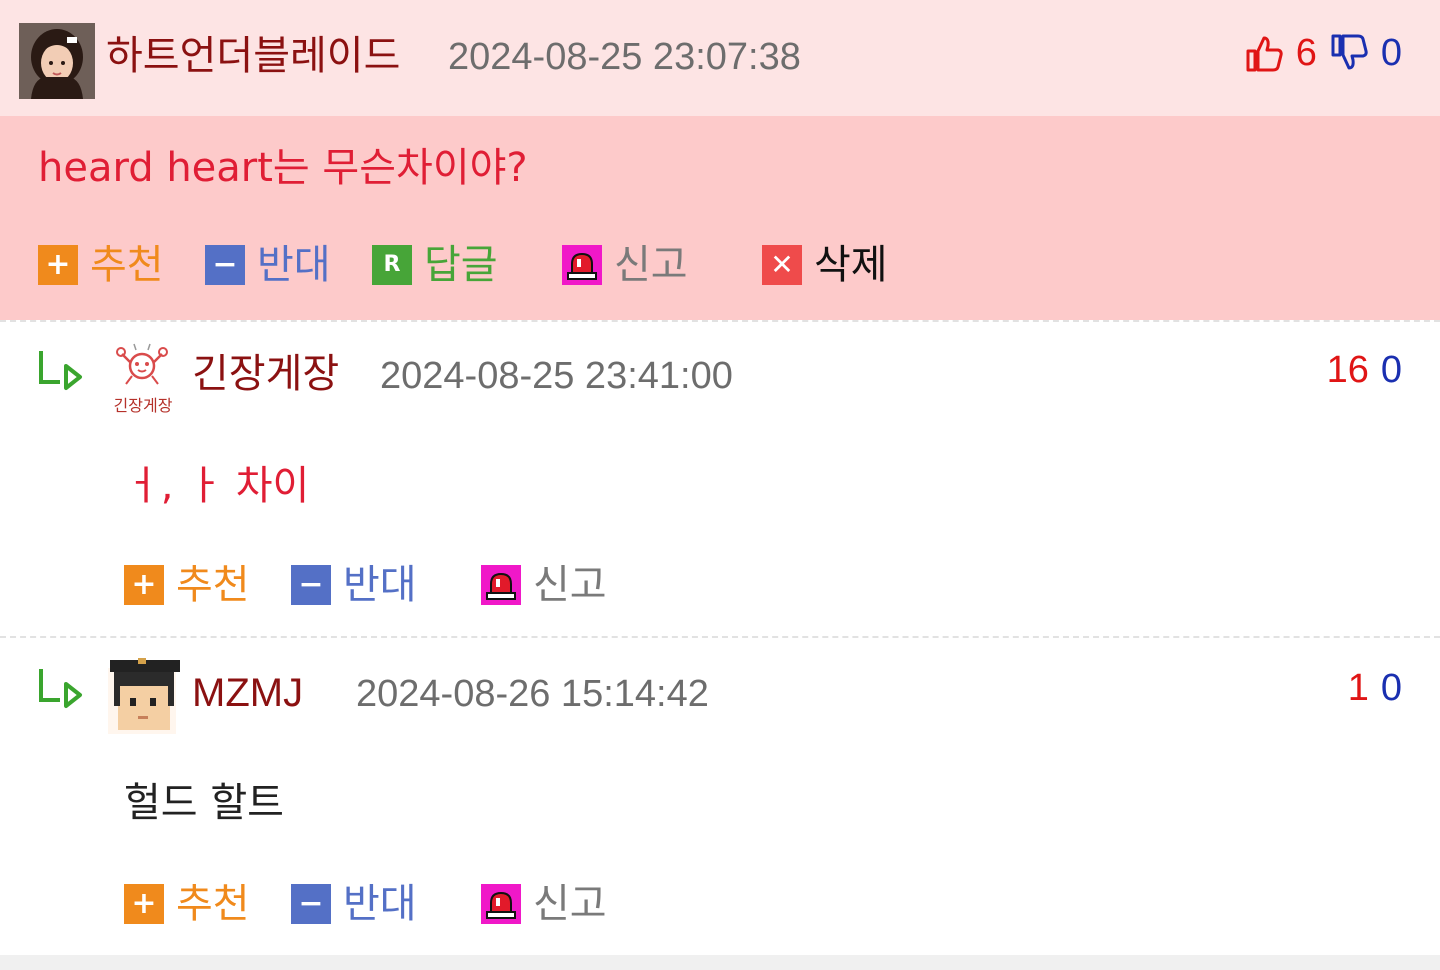 This screenshot has height=970, width=1440. What do you see at coordinates (851, 265) in the screenshot?
I see `post-delete-label: 삭제` at bounding box center [851, 265].